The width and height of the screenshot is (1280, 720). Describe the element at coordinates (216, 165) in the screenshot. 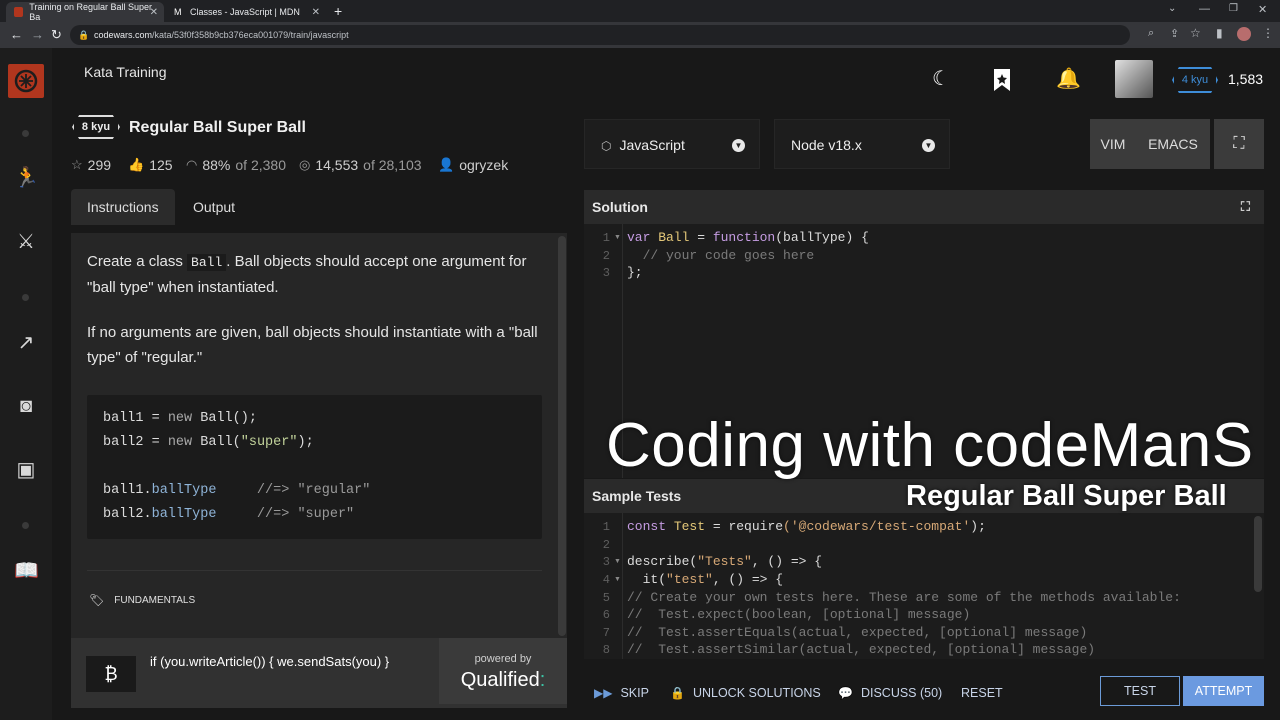

I see `satisfaction-value: 88%` at that location.